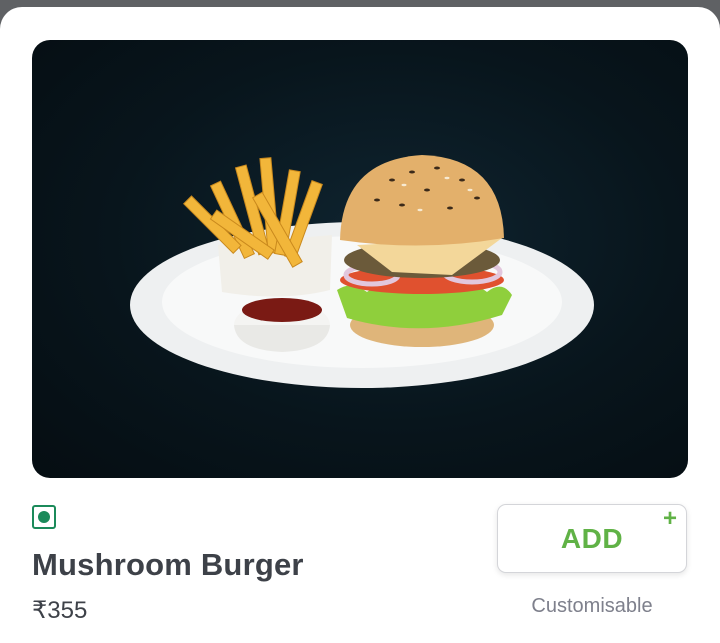  I want to click on veg-dot, so click(44, 517).